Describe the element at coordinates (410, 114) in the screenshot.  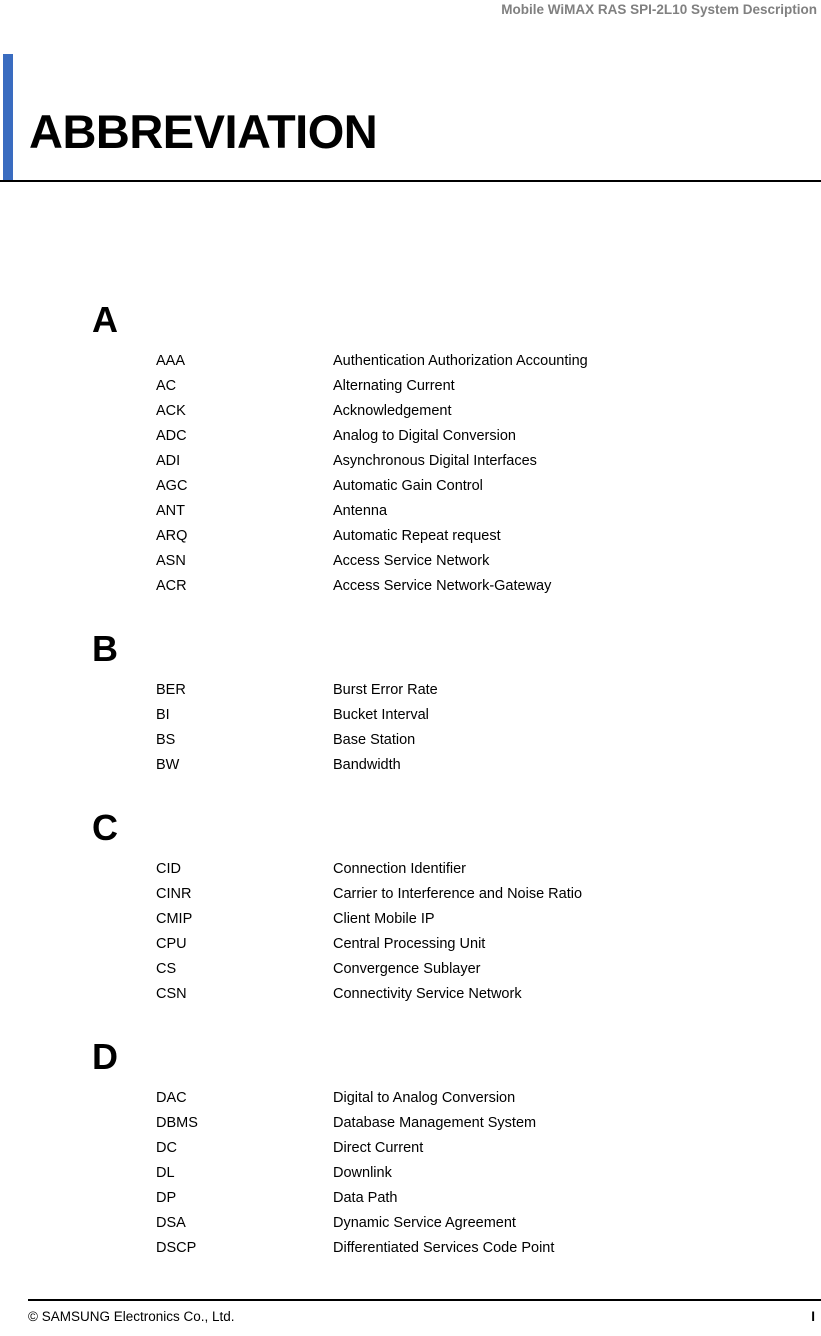
I see `chapter-title-block: ABBREVIATION` at that location.